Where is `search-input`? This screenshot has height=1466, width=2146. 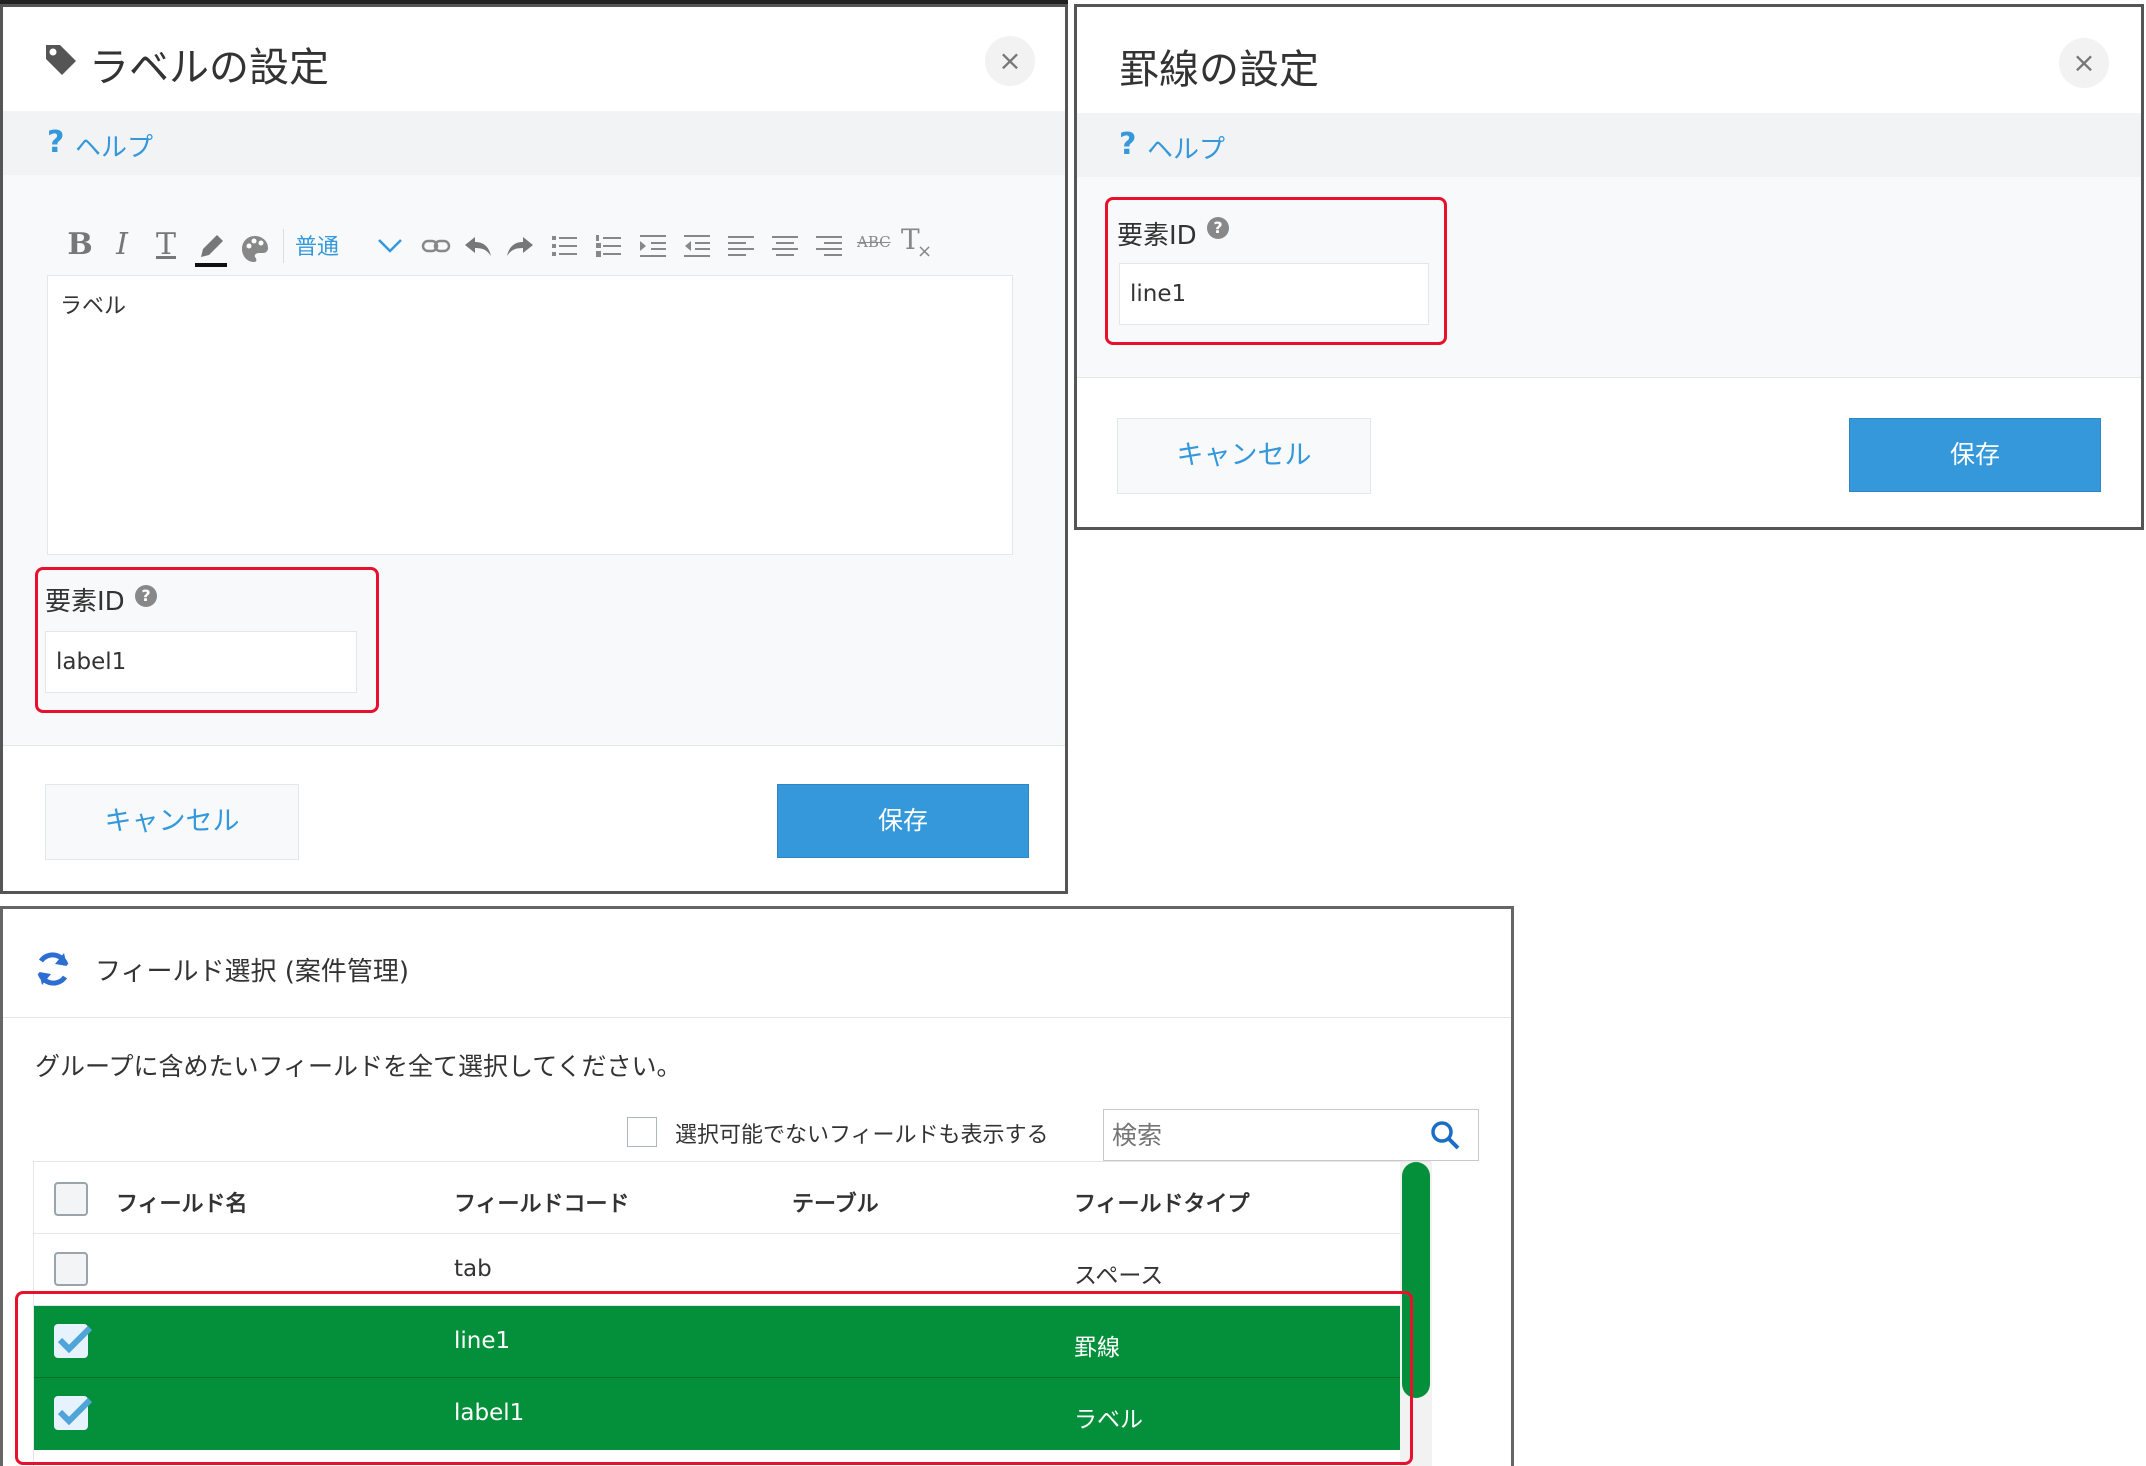
search-input is located at coordinates (1291, 1135).